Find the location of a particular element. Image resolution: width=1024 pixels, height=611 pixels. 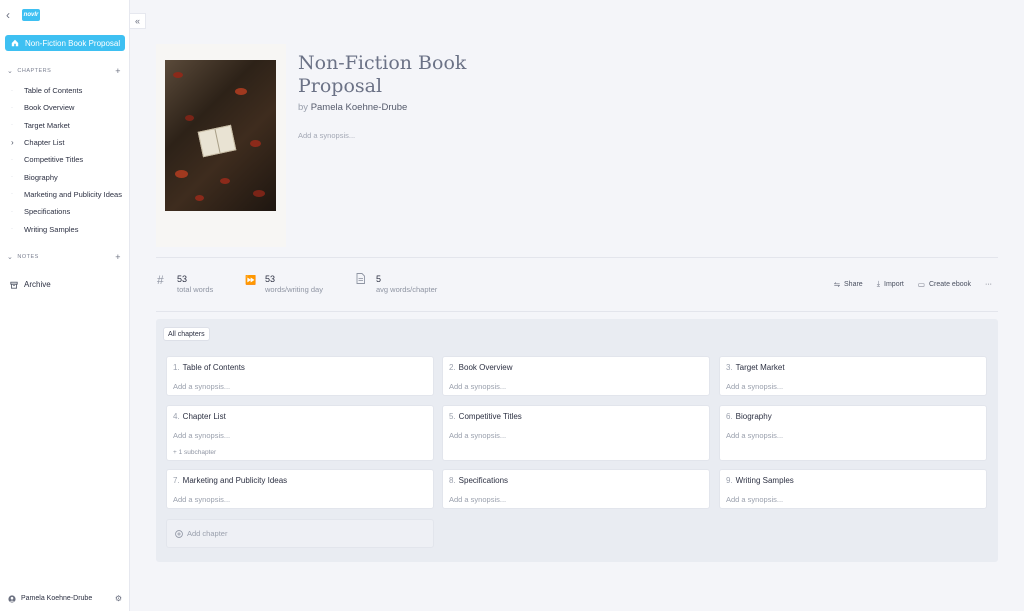

divider is located at coordinates (577, 311).